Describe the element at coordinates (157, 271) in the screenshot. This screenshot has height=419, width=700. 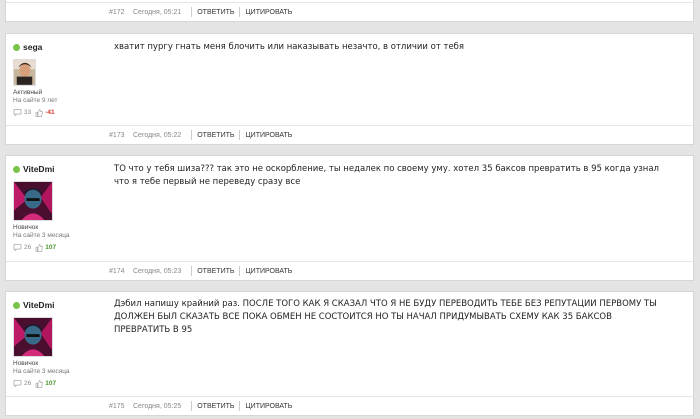
I see `post-time: Сегодня, 05:23` at that location.